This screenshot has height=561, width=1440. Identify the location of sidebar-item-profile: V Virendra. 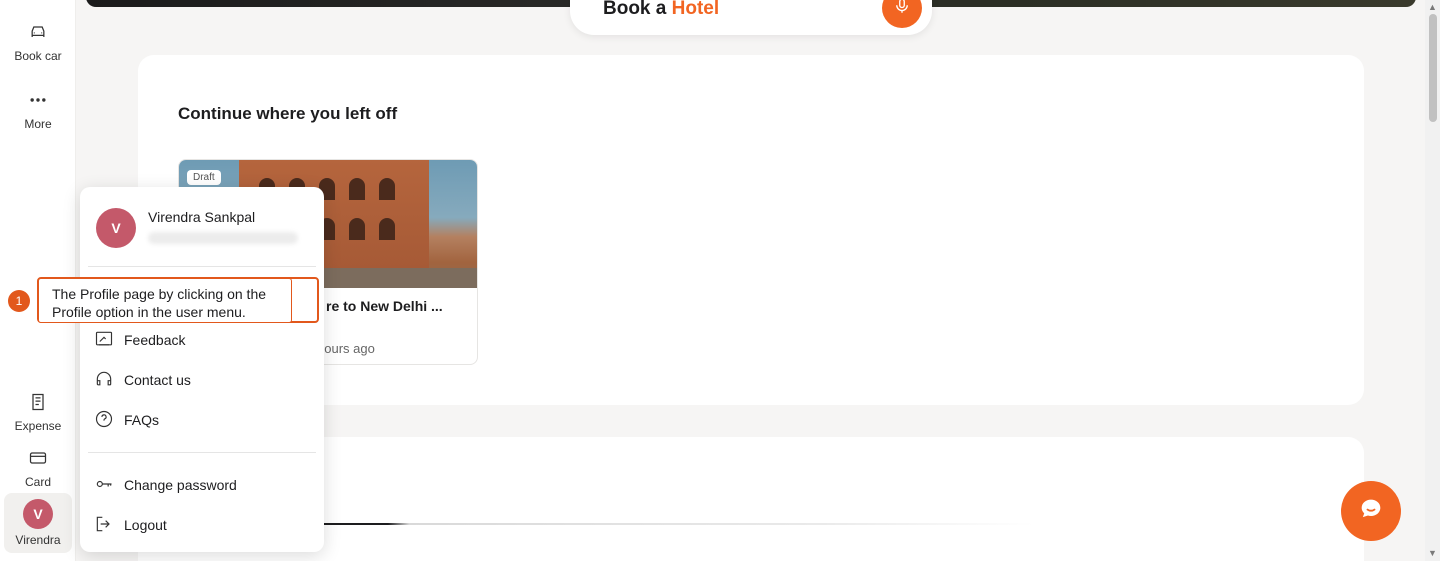
(38, 523).